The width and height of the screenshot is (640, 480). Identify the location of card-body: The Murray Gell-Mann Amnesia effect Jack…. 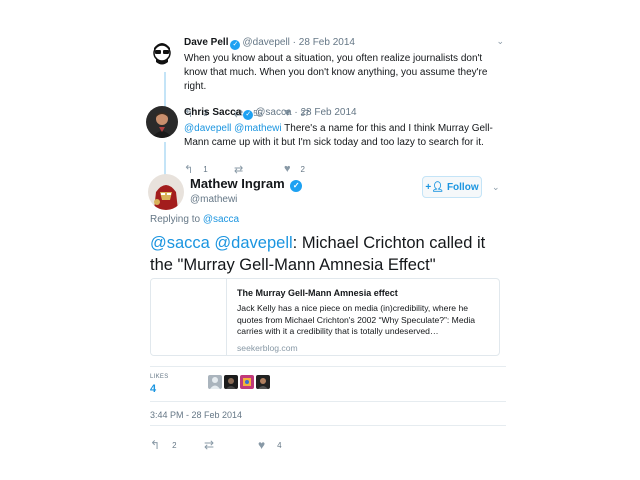
(365, 320).